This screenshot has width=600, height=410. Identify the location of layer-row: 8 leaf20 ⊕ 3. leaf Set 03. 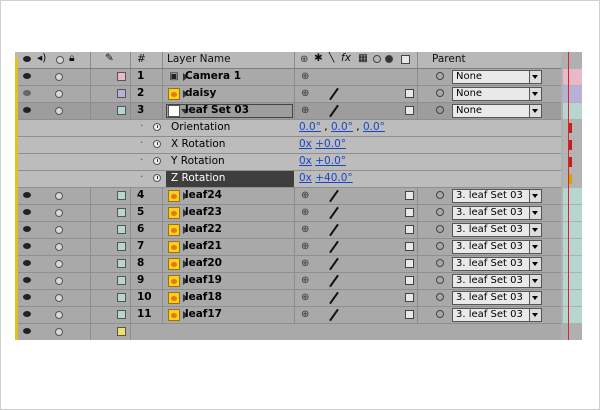
(298, 264).